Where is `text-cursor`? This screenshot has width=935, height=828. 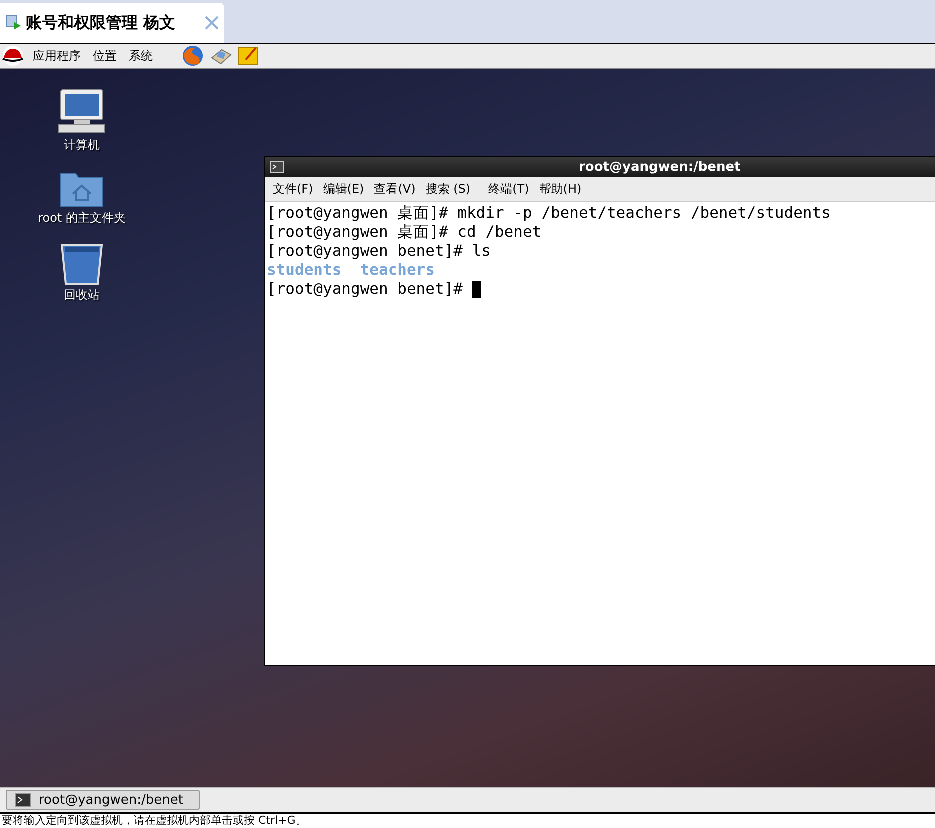 text-cursor is located at coordinates (477, 289).